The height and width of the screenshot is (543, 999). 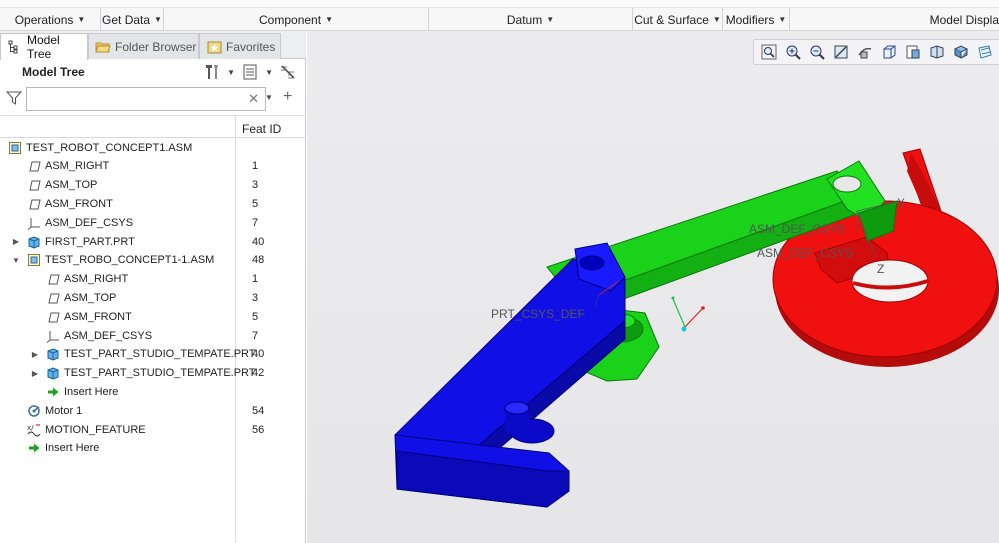 What do you see at coordinates (72, 448) in the screenshot?
I see `tree-row-label: Insert Here` at bounding box center [72, 448].